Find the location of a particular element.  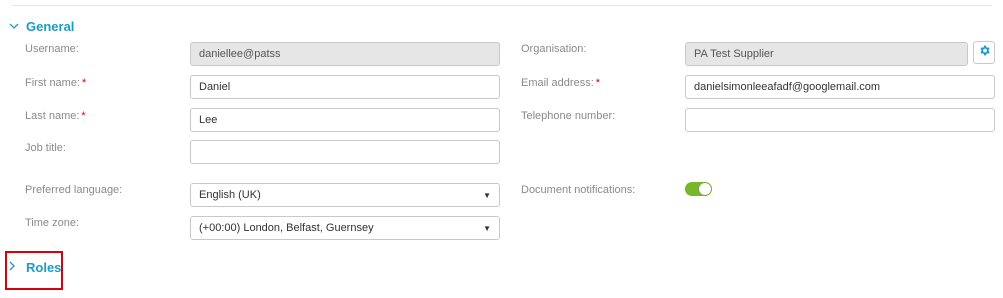

general-section-title: General is located at coordinates (50, 26).